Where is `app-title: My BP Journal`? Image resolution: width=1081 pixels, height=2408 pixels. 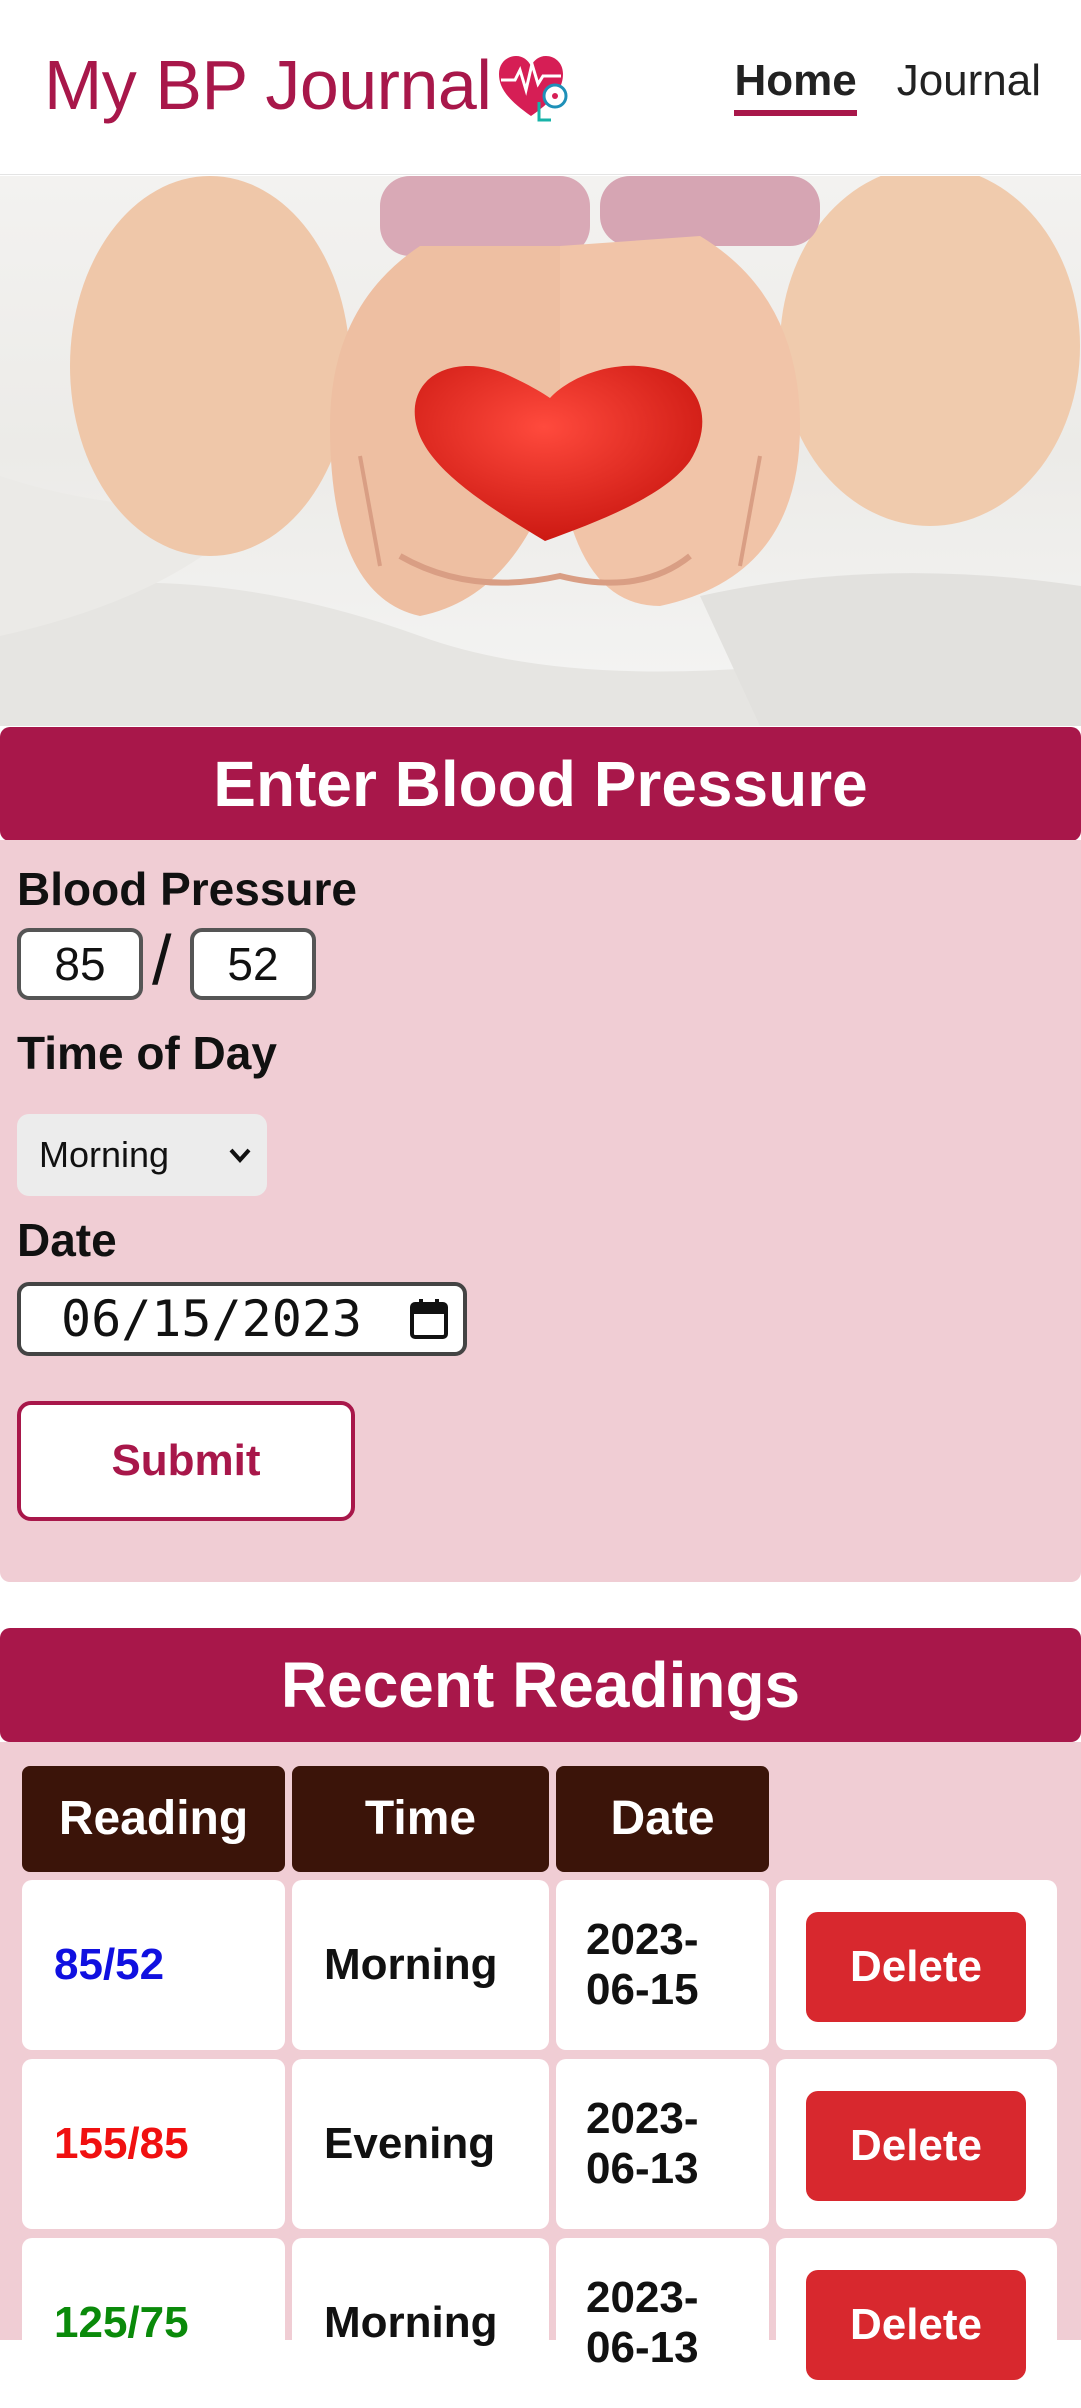
app-title: My BP Journal is located at coordinates (268, 85).